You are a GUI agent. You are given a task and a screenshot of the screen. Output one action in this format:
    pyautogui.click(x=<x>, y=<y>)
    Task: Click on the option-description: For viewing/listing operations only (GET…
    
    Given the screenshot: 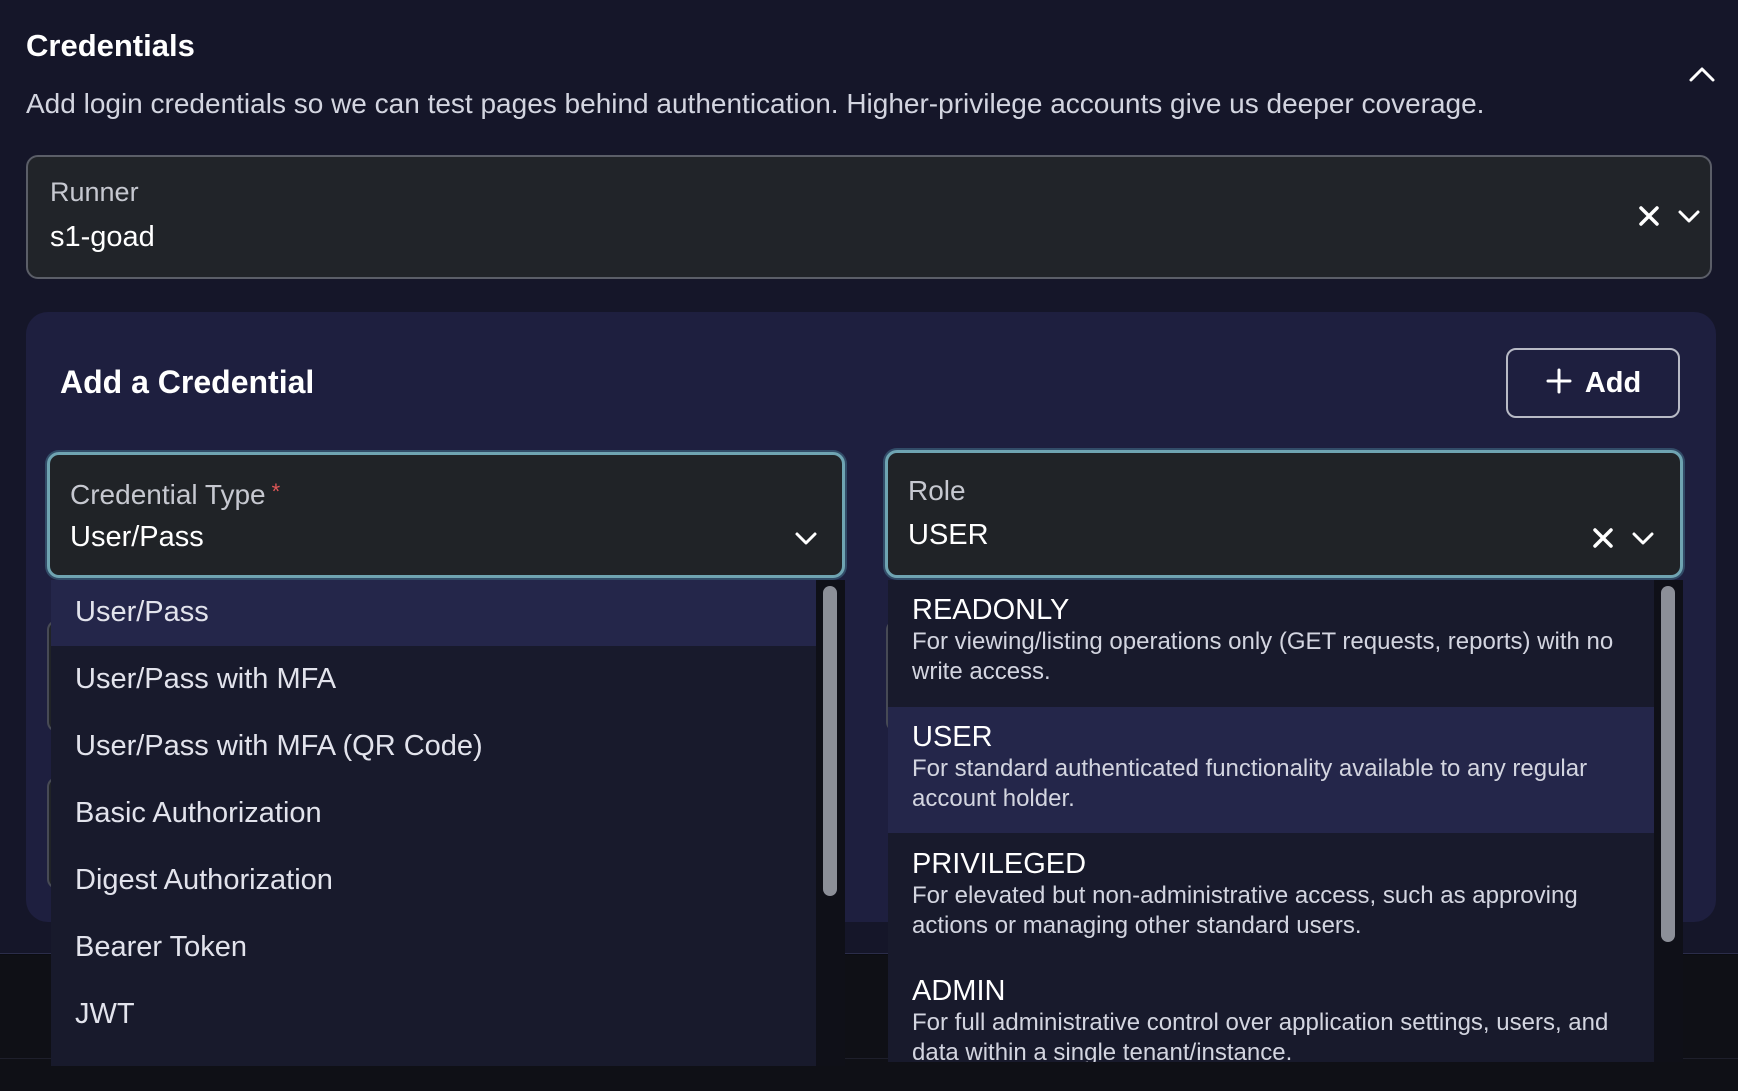 What is the action you would take?
    pyautogui.click(x=1263, y=656)
    